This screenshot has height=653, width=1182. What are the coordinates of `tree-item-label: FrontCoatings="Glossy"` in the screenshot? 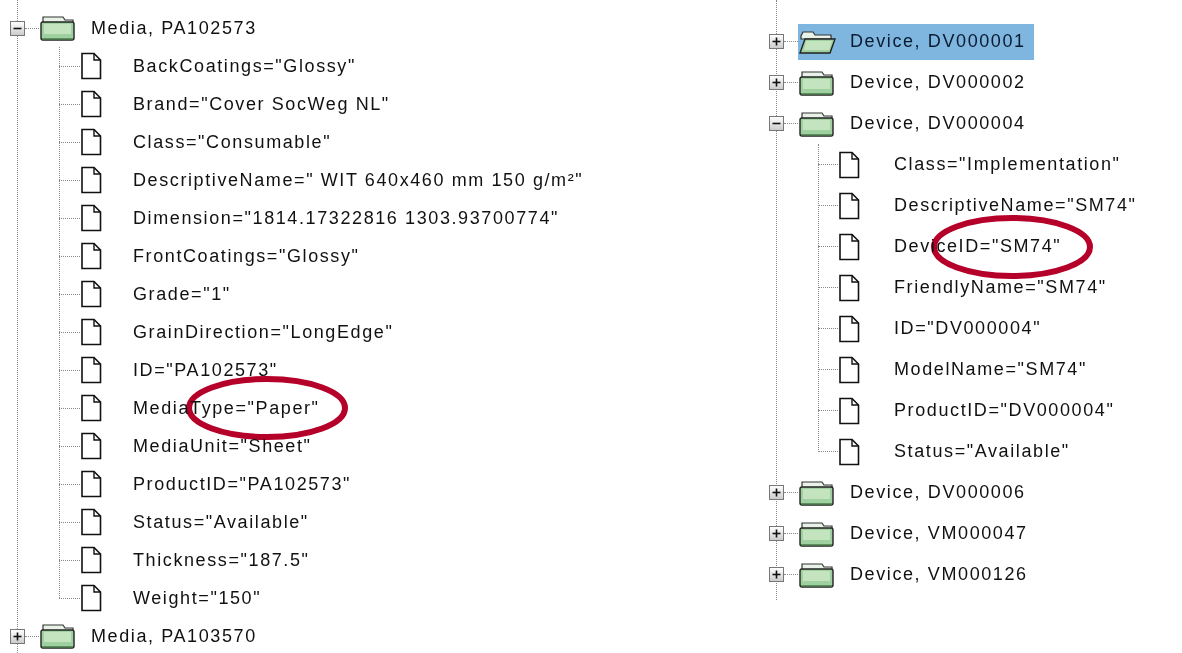 It's located at (246, 256).